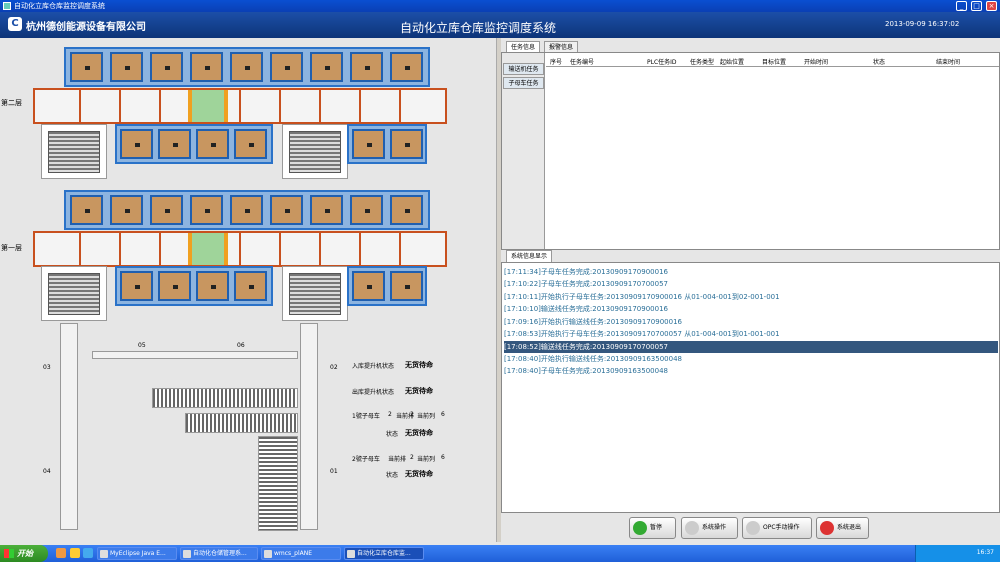  Describe the element at coordinates (523, 83) in the screenshot. I see `side-tab-mother-car: 子母车任务` at that location.